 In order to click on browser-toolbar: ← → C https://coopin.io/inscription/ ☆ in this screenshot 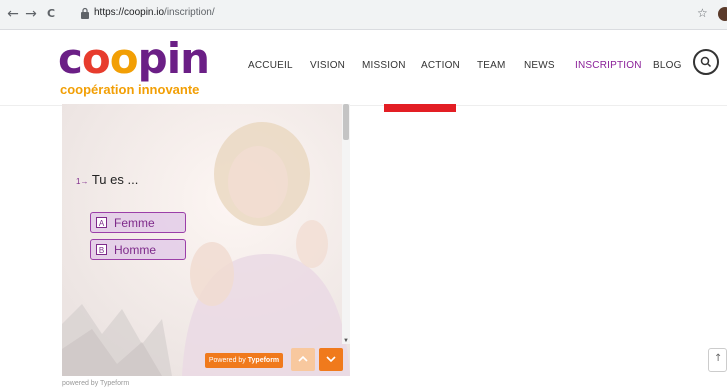, I will do `click(363, 15)`.